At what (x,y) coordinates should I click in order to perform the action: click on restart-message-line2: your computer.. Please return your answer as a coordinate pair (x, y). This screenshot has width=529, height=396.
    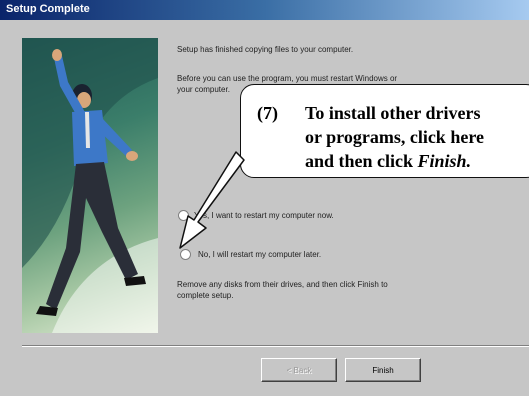
    Looking at the image, I should click on (203, 89).